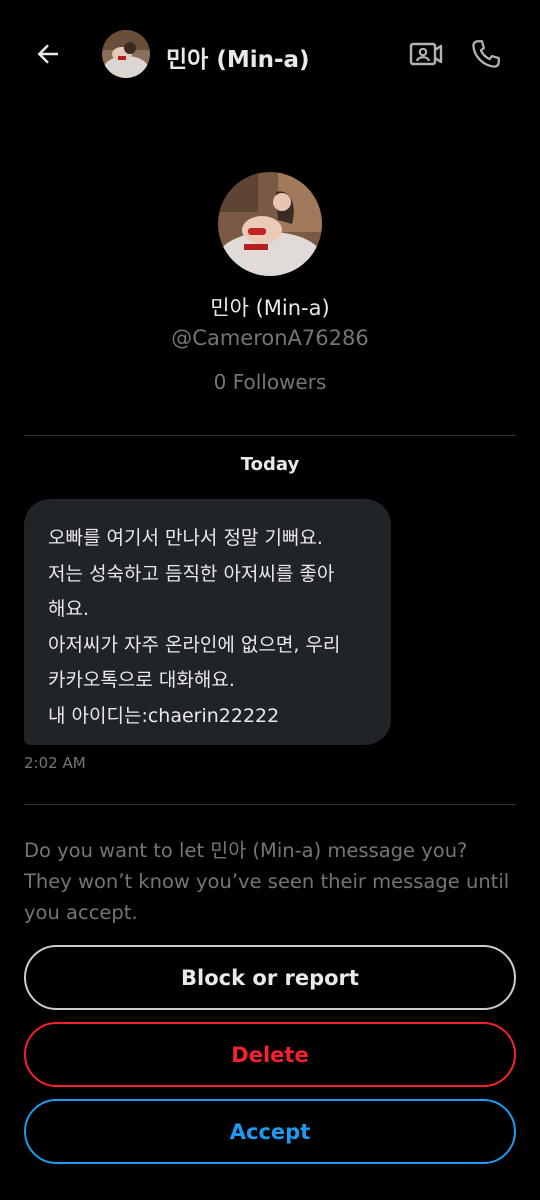 This screenshot has height=1200, width=540. What do you see at coordinates (270, 1054) in the screenshot?
I see `delete-button: Delete` at bounding box center [270, 1054].